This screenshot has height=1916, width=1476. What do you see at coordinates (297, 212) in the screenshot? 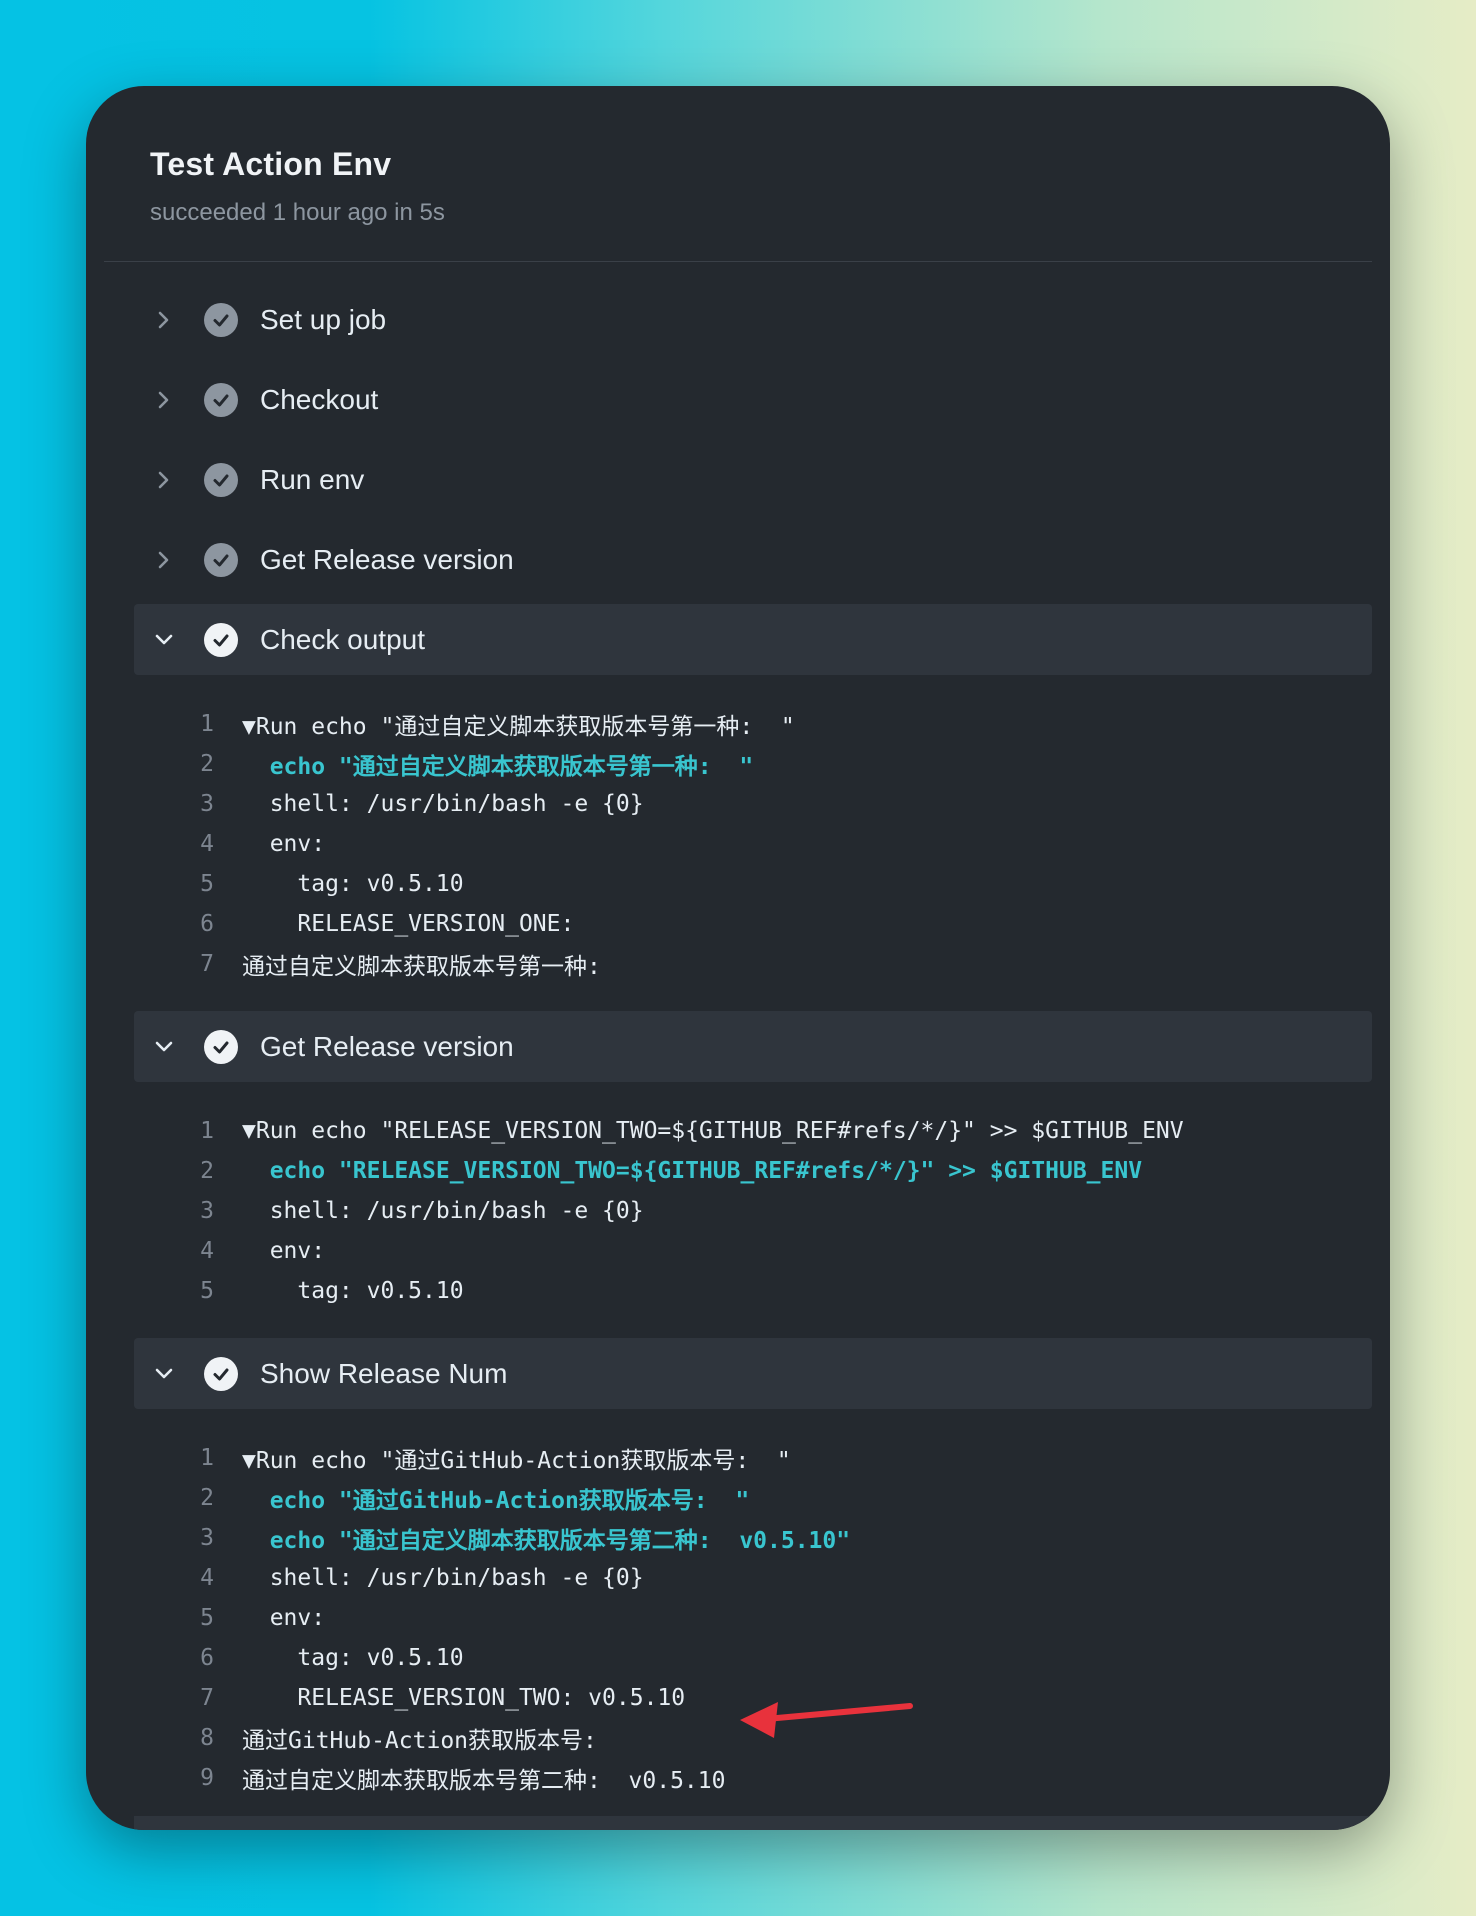
I see `job-status-text: succeeded 1 hour ago in 5s` at bounding box center [297, 212].